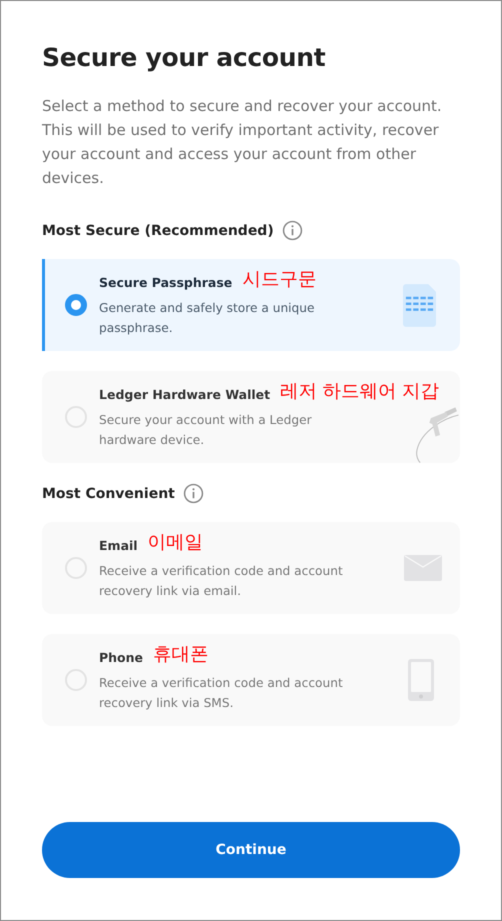 Image resolution: width=502 pixels, height=921 pixels. I want to click on annotation-text: 휴대폰, so click(181, 654).